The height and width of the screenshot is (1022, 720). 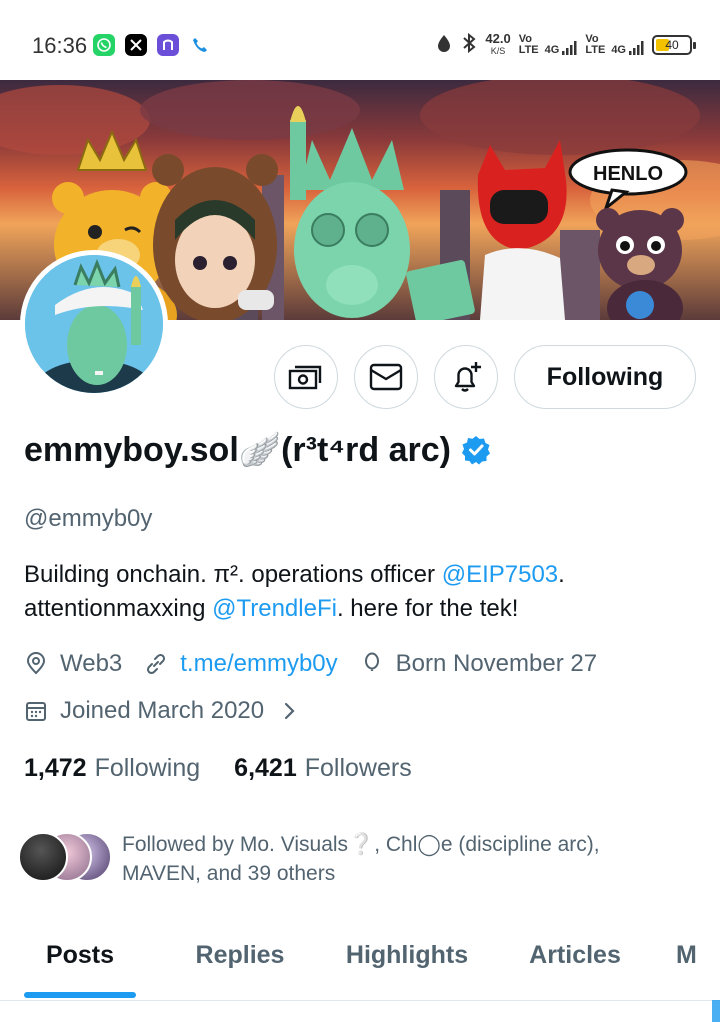 What do you see at coordinates (548, 45) in the screenshot?
I see `sim1-signal: Vo LTE 4G` at bounding box center [548, 45].